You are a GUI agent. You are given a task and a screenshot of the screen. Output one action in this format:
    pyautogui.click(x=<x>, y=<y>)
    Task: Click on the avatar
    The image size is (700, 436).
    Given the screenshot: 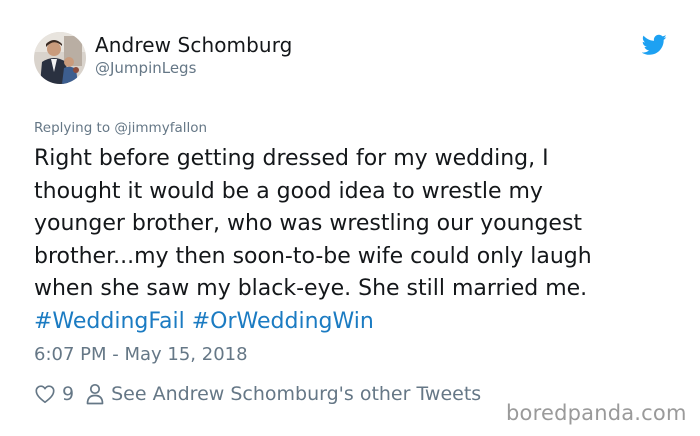 What is the action you would take?
    pyautogui.click(x=60, y=58)
    